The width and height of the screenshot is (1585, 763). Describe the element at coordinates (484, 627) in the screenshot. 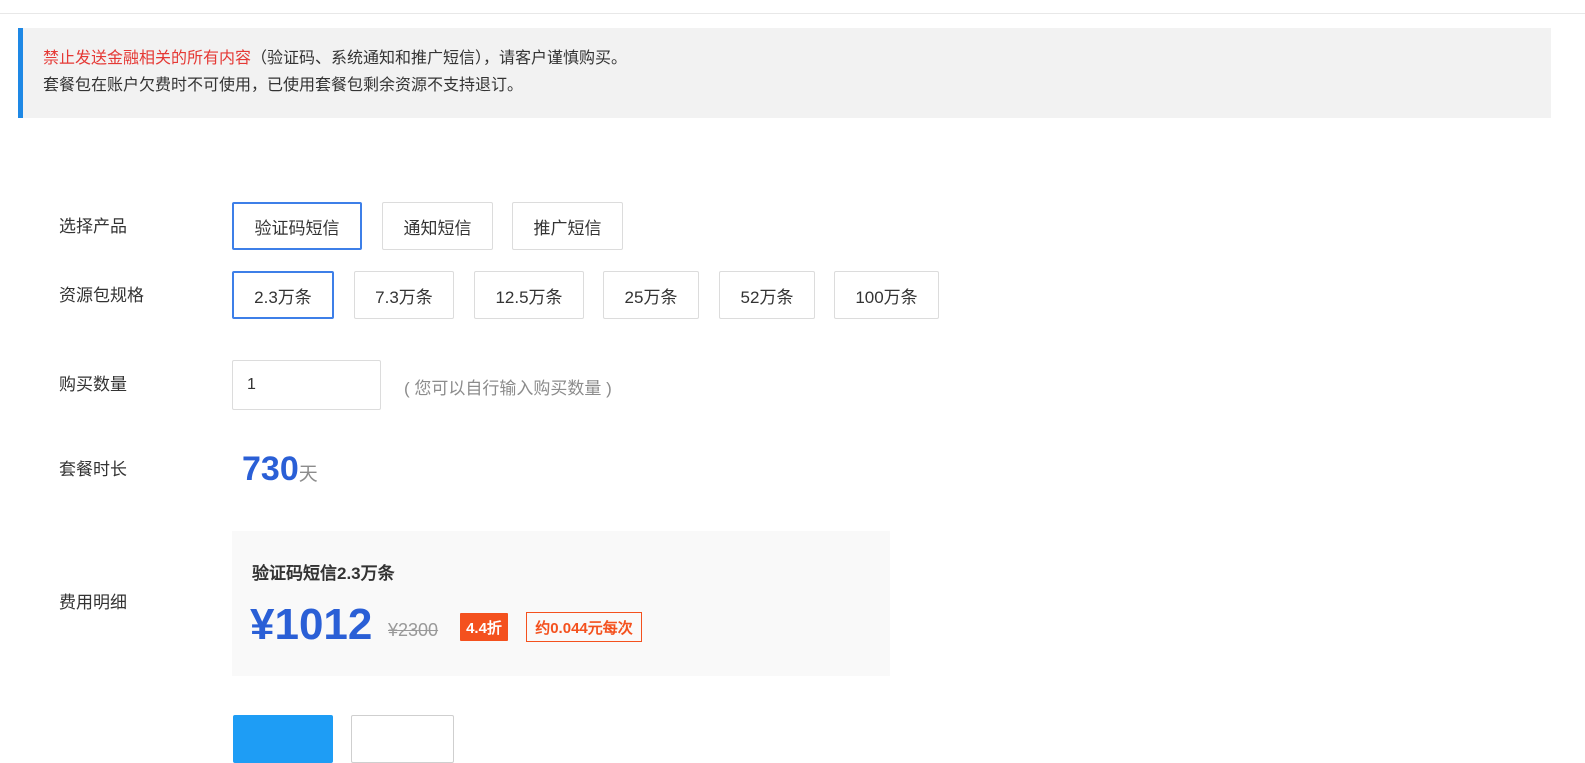

I see `discount-badge: 4.4折` at that location.